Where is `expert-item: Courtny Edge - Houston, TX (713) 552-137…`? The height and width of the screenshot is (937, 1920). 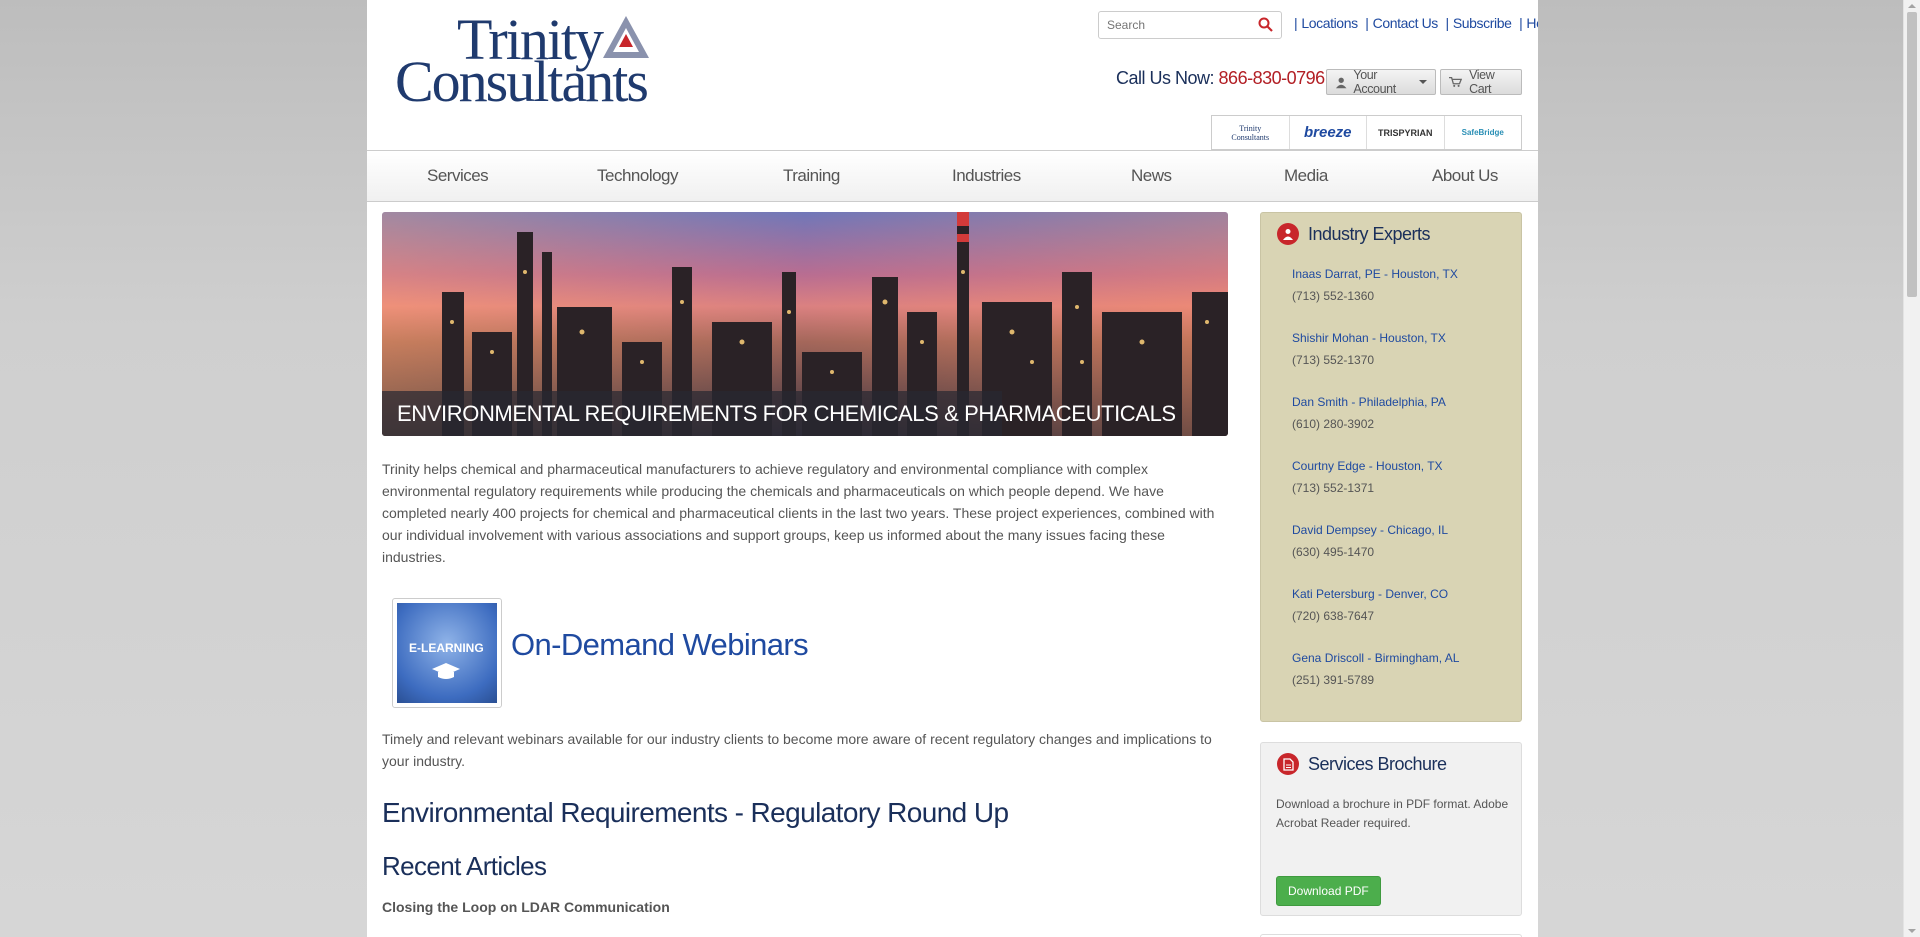 expert-item: Courtny Edge - Houston, TX (713) 552-137… is located at coordinates (1367, 477).